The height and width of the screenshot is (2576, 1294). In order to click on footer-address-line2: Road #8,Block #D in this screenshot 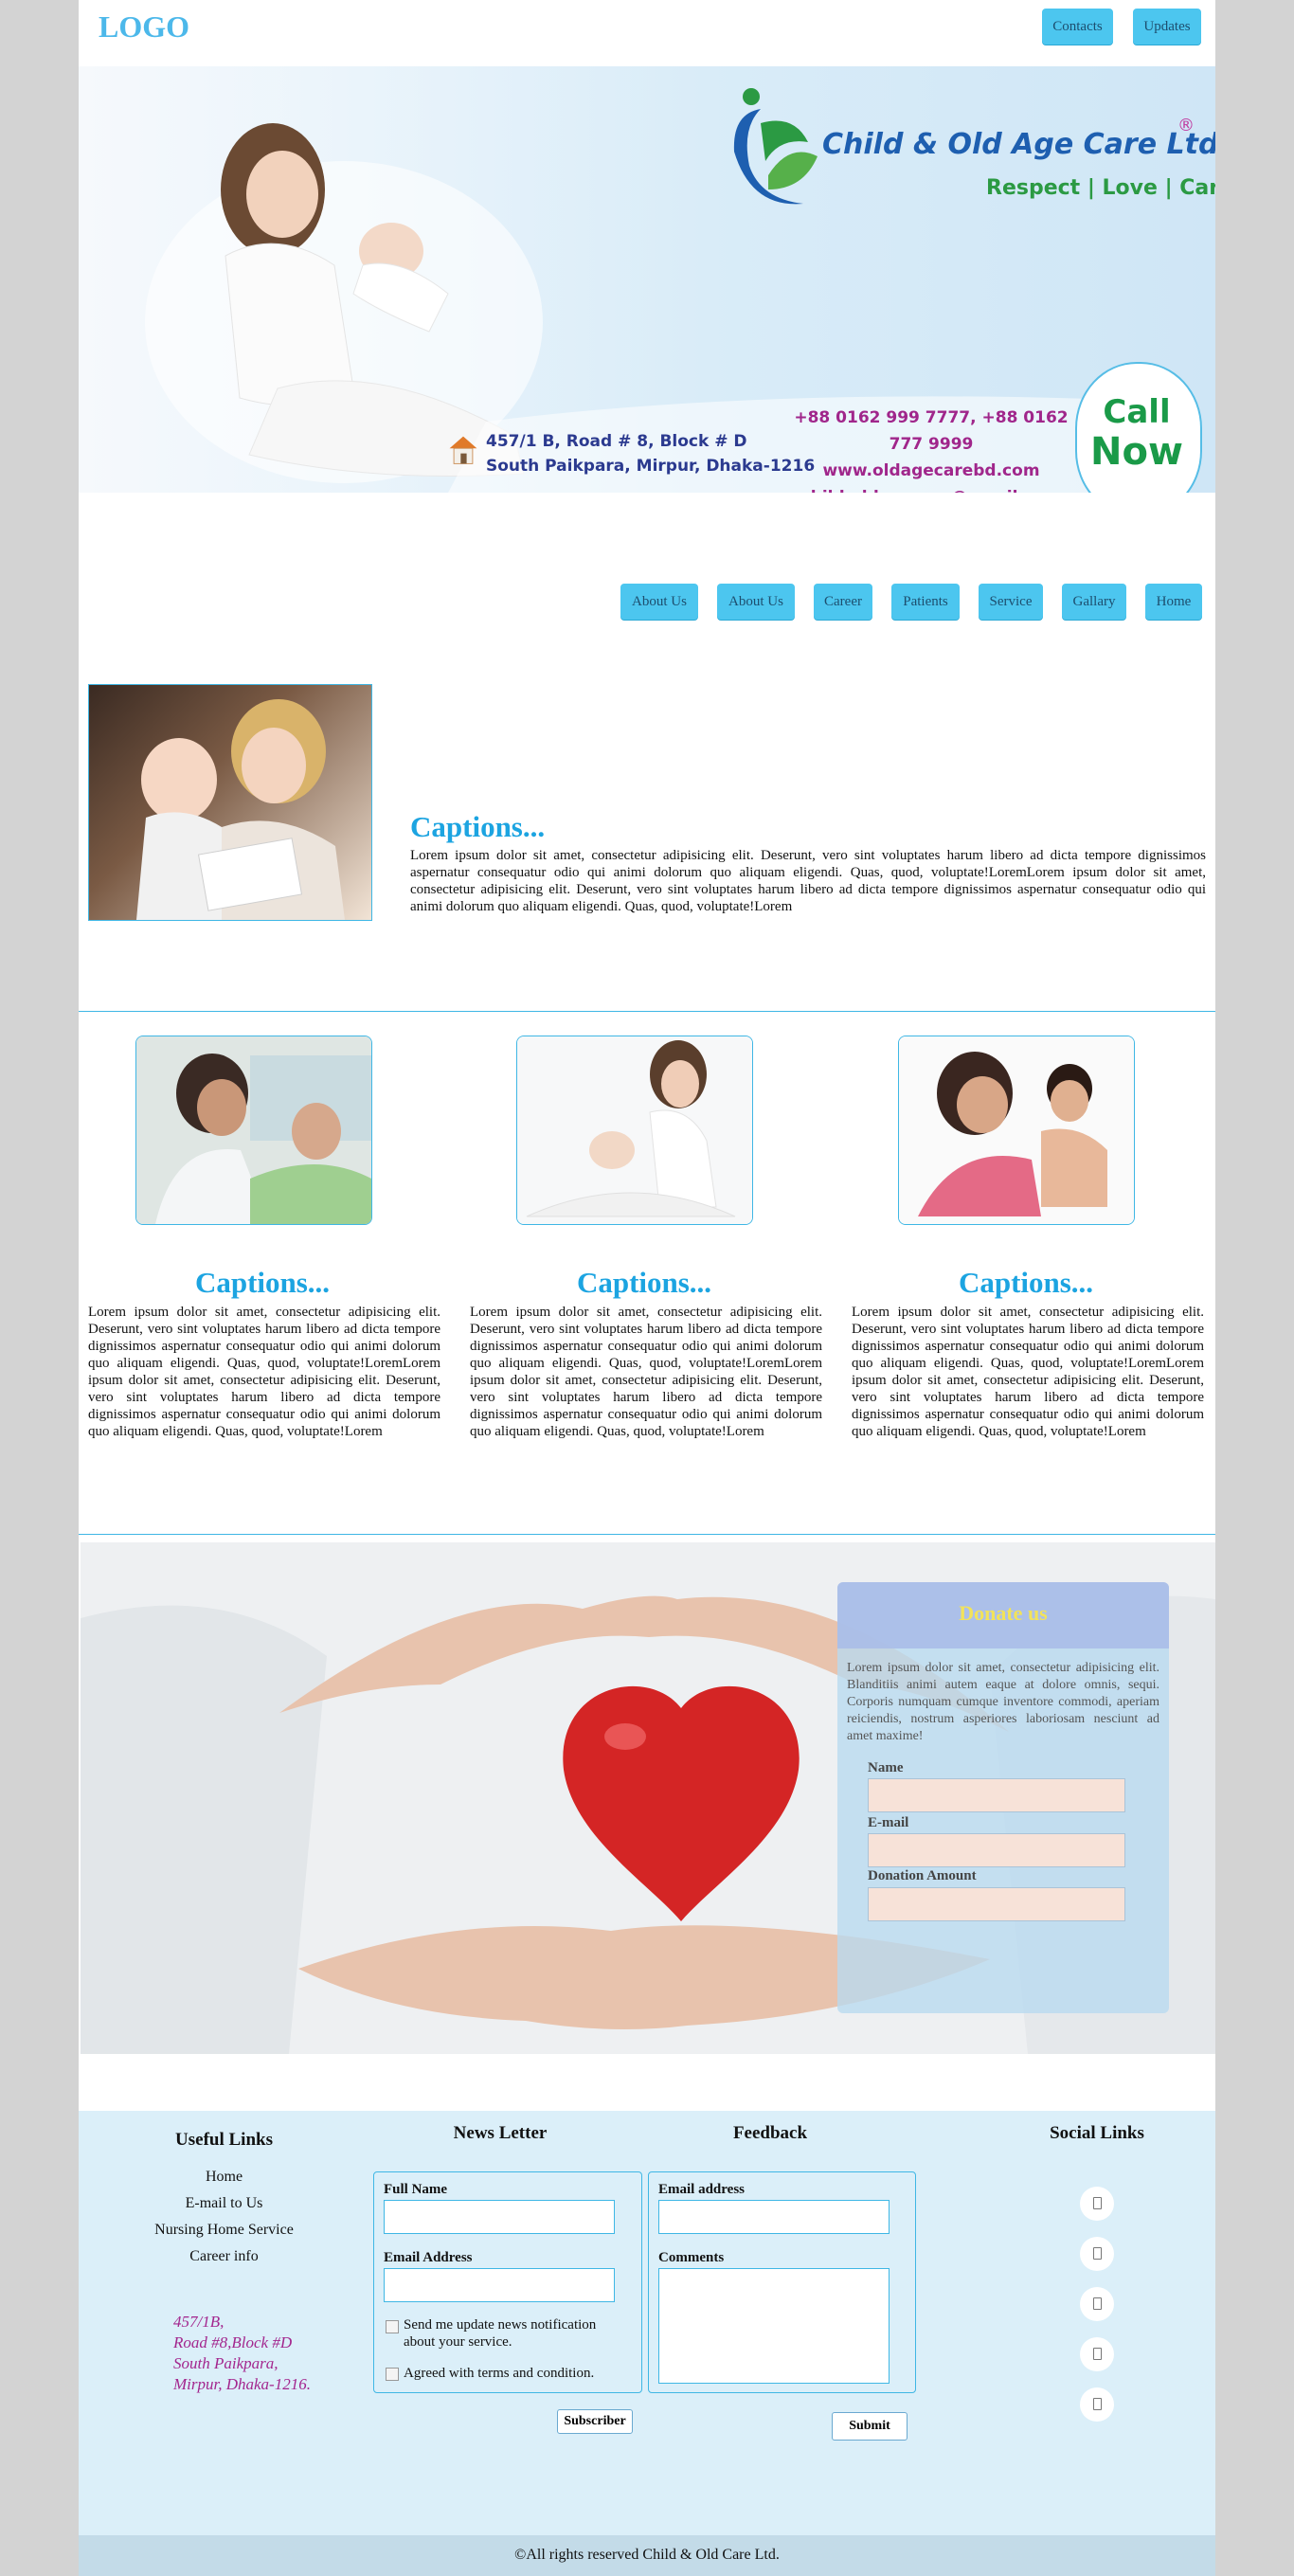, I will do `click(233, 2342)`.